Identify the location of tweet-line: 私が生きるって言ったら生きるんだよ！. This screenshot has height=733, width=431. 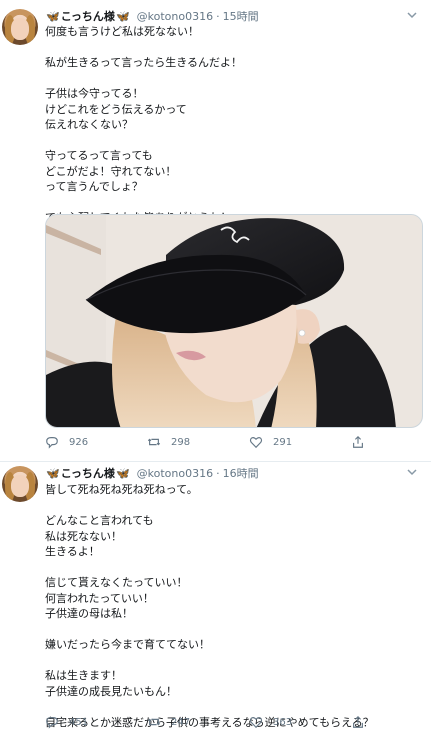
(144, 62).